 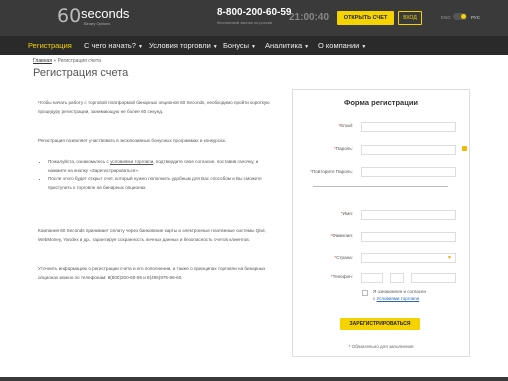 What do you see at coordinates (284, 45) in the screenshot?
I see `nav-label: Аналитика` at bounding box center [284, 45].